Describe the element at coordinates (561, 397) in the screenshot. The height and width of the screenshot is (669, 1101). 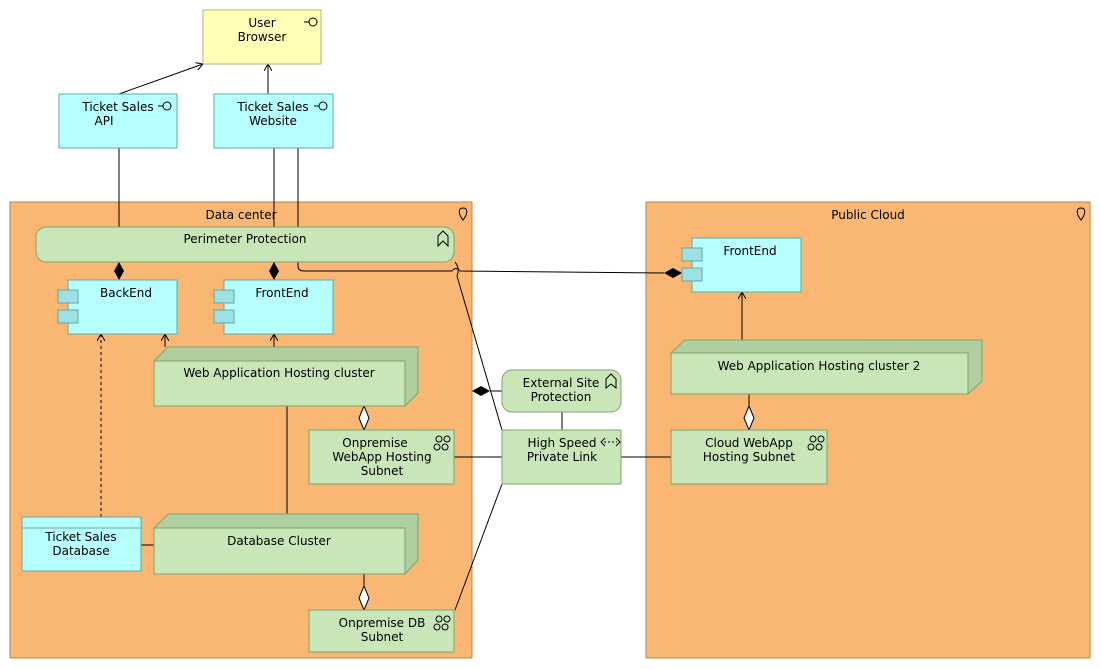
I see `label: Protection` at that location.